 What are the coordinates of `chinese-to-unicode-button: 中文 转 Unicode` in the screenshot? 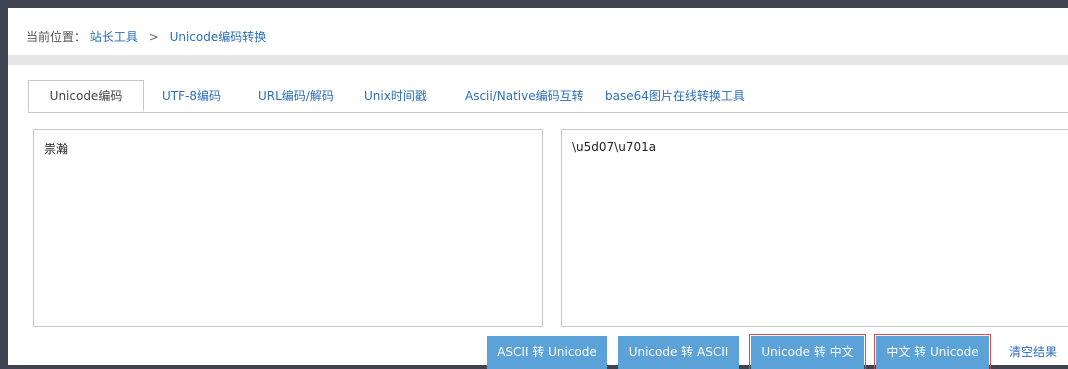 It's located at (932, 351).